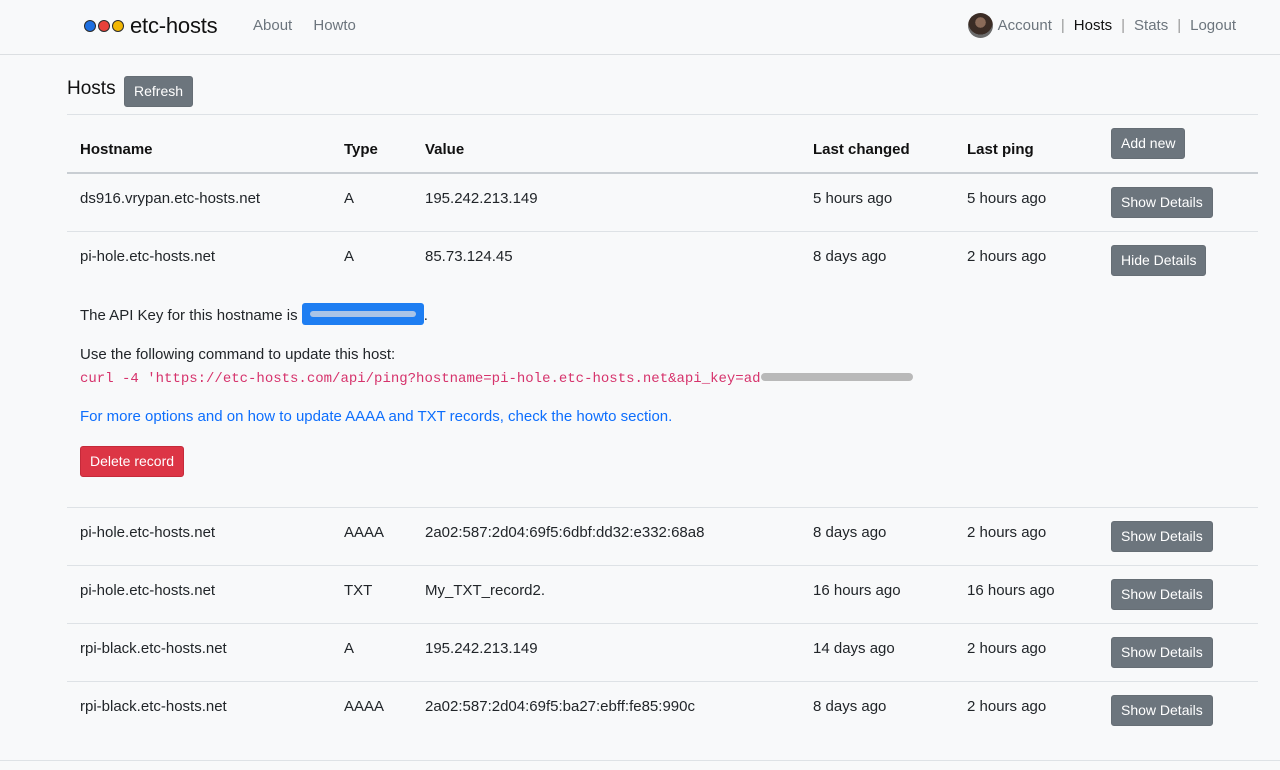 The width and height of the screenshot is (1280, 770). I want to click on nav-logout: Logout, so click(1213, 25).